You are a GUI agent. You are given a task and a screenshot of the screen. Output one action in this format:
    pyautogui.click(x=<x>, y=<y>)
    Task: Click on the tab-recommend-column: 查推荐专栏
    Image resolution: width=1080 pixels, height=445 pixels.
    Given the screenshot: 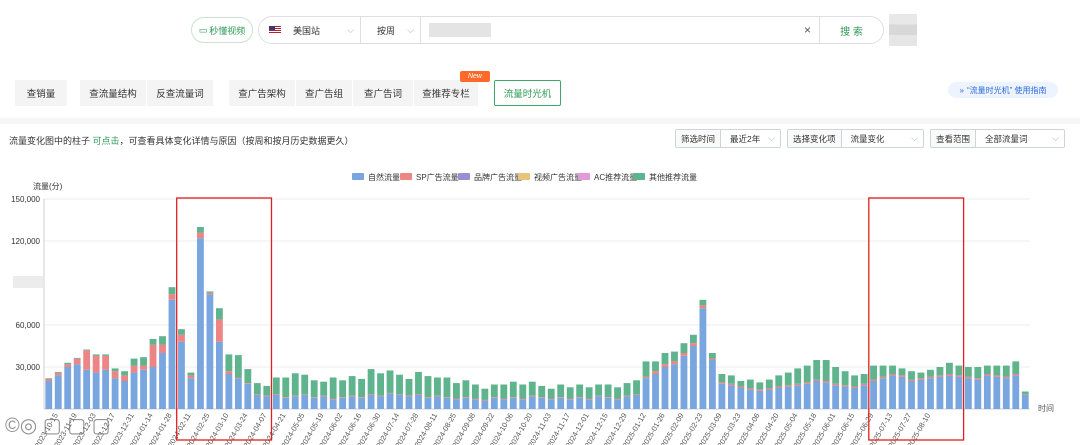 What is the action you would take?
    pyautogui.click(x=446, y=93)
    